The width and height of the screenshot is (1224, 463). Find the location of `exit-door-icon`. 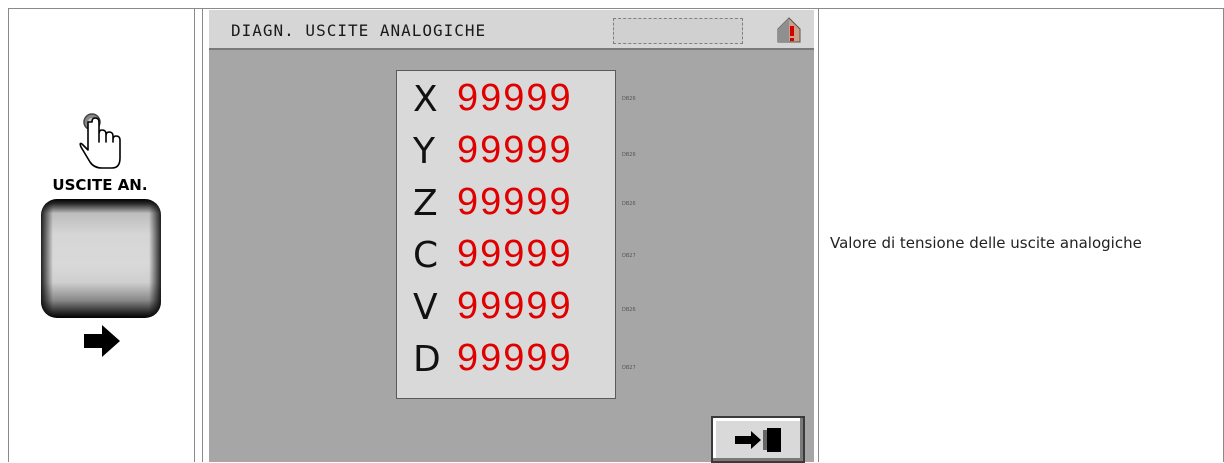

exit-door-icon is located at coordinates (758, 440).